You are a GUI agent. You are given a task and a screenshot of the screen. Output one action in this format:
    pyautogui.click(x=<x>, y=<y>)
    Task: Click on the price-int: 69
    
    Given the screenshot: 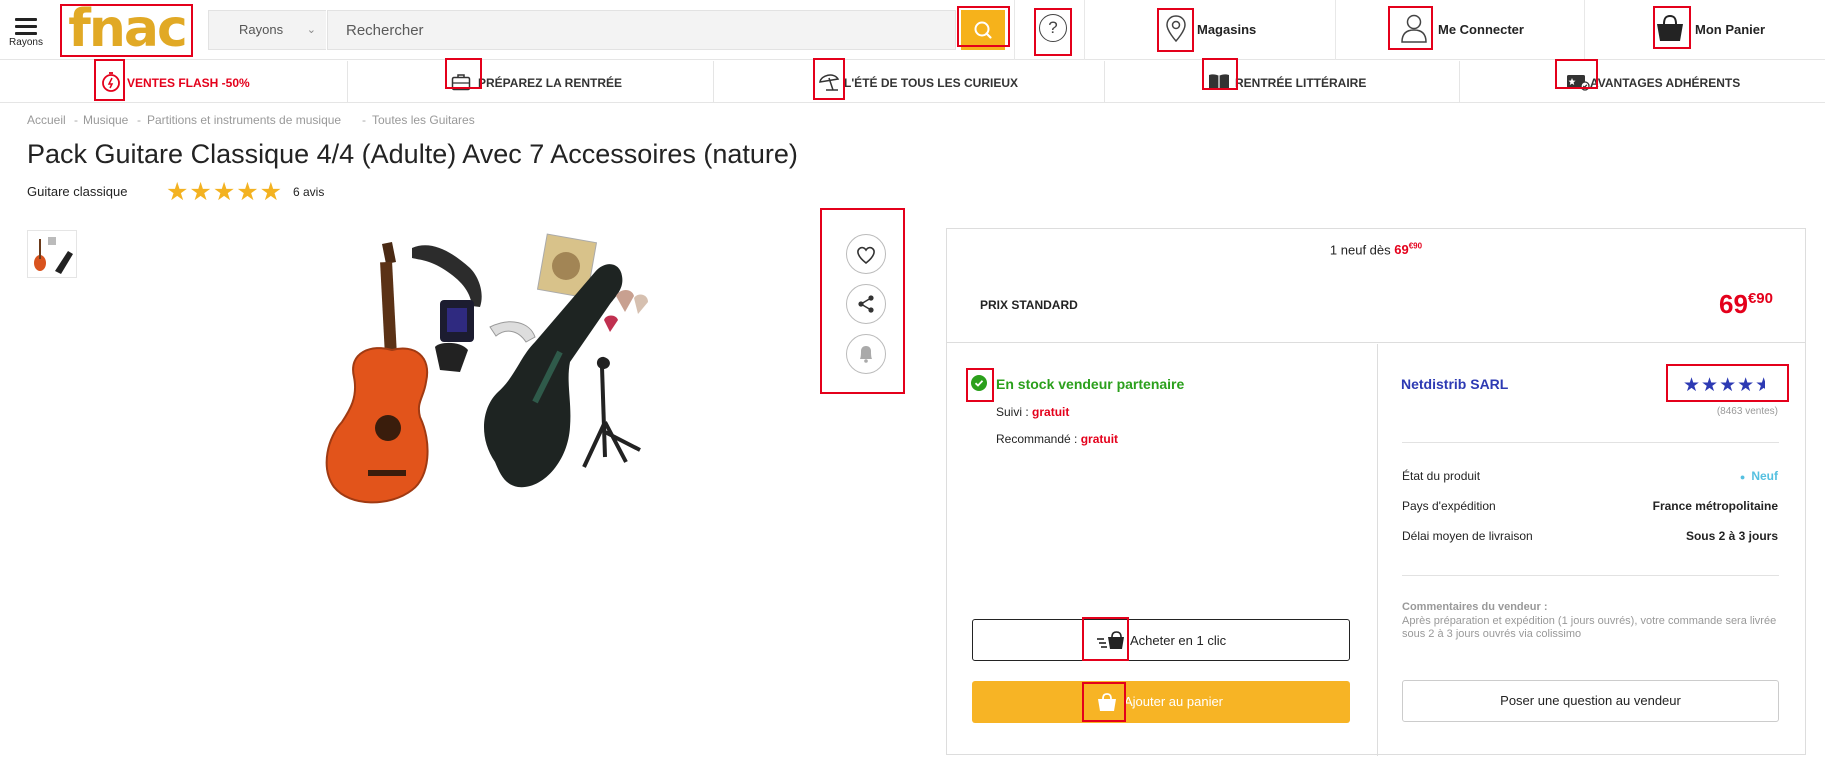 What is the action you would take?
    pyautogui.click(x=1733, y=304)
    